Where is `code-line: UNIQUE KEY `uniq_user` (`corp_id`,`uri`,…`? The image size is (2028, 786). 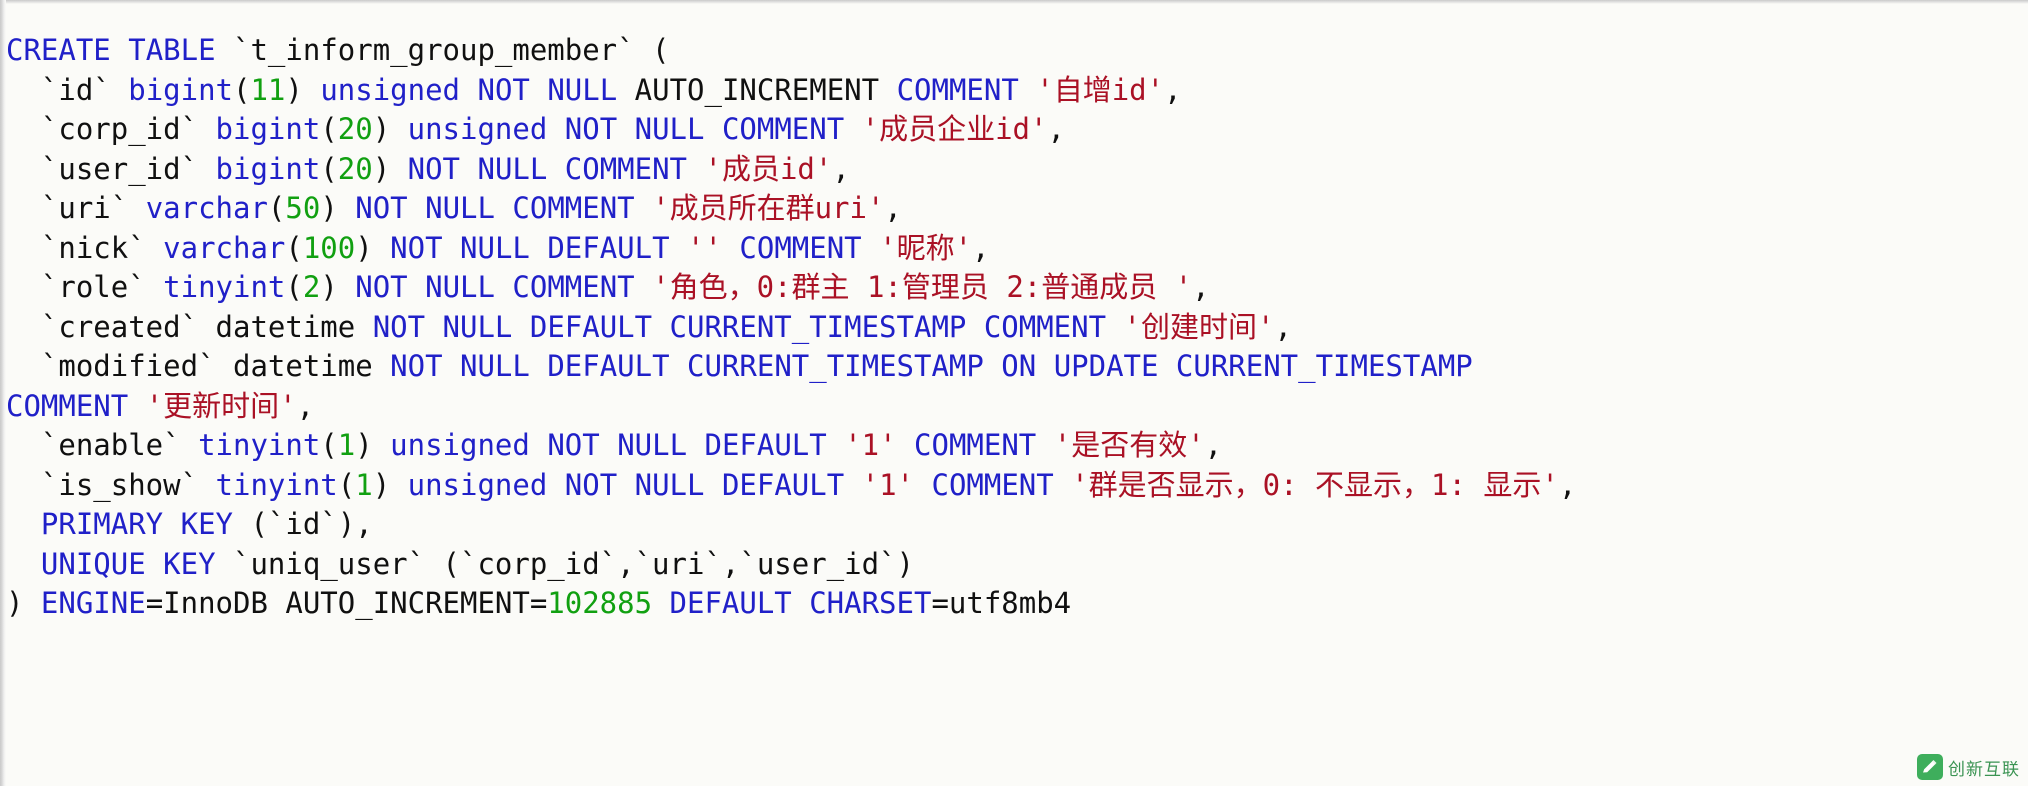 code-line: UNIQUE KEY `uniq_user` (`corp_id`,`uri`,… is located at coordinates (1014, 565).